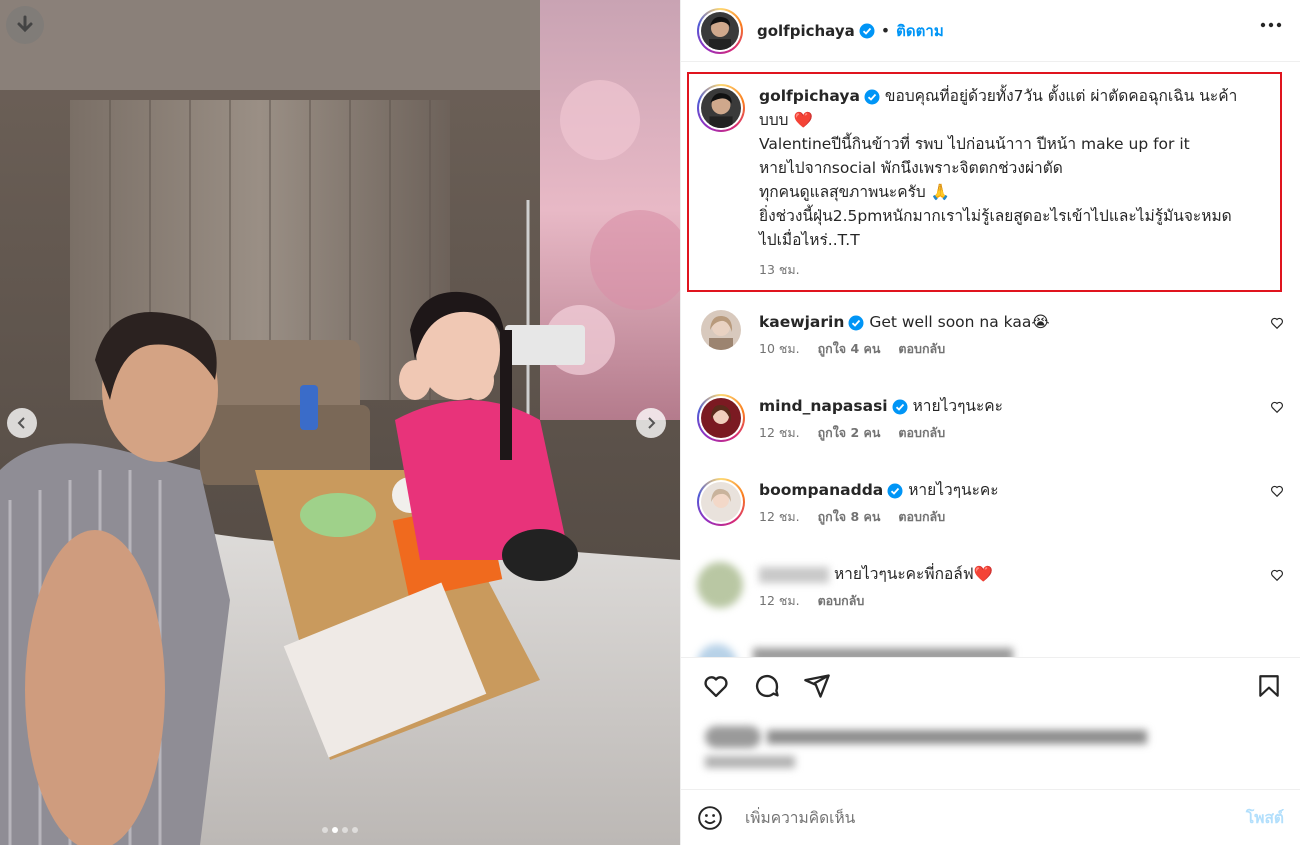 This screenshot has height=845, width=1300. Describe the element at coordinates (779, 269) in the screenshot. I see `caption-timestamp: 13 ชม.` at that location.